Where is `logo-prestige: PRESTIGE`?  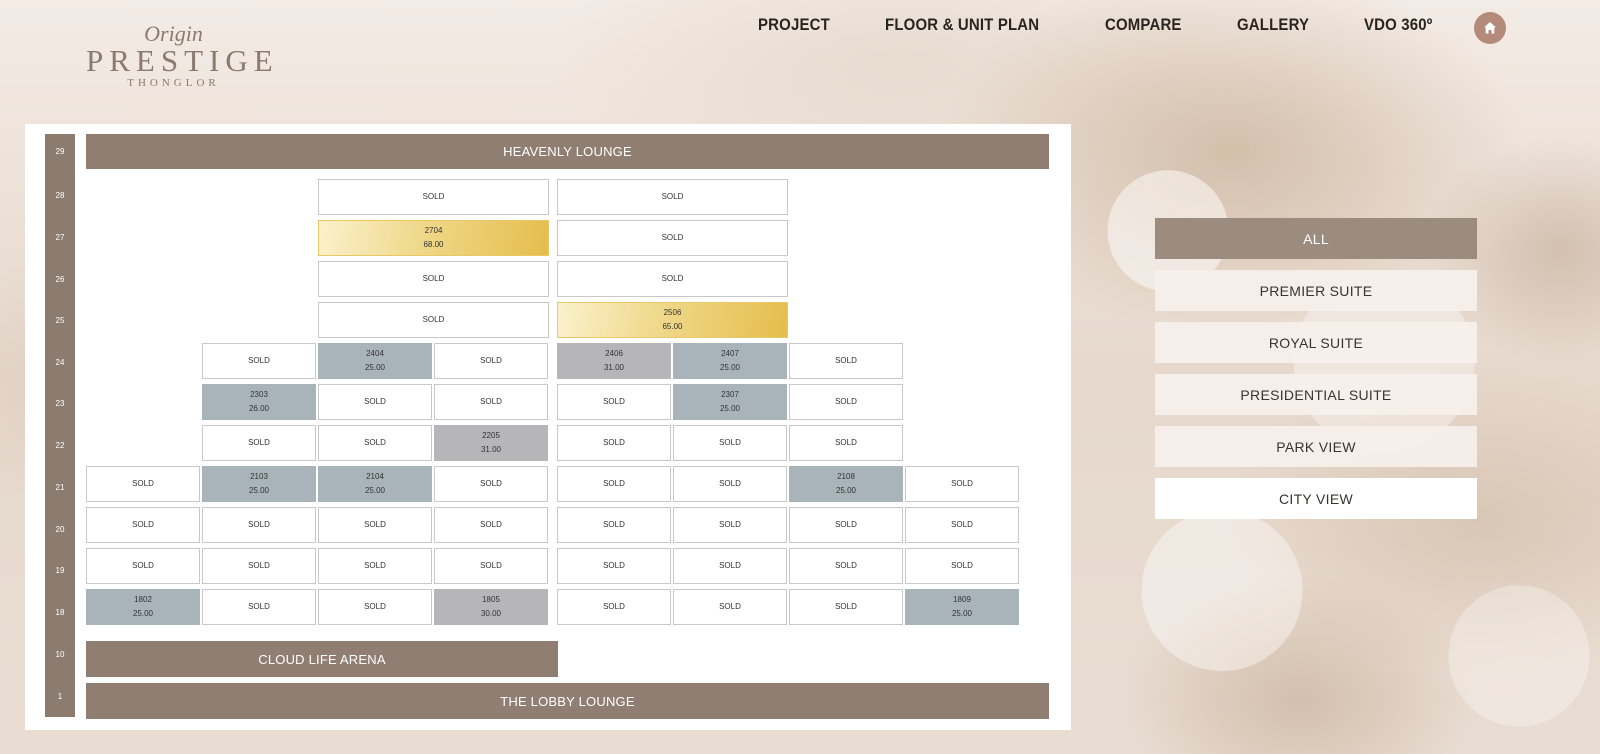
logo-prestige: PRESTIGE is located at coordinates (182, 60).